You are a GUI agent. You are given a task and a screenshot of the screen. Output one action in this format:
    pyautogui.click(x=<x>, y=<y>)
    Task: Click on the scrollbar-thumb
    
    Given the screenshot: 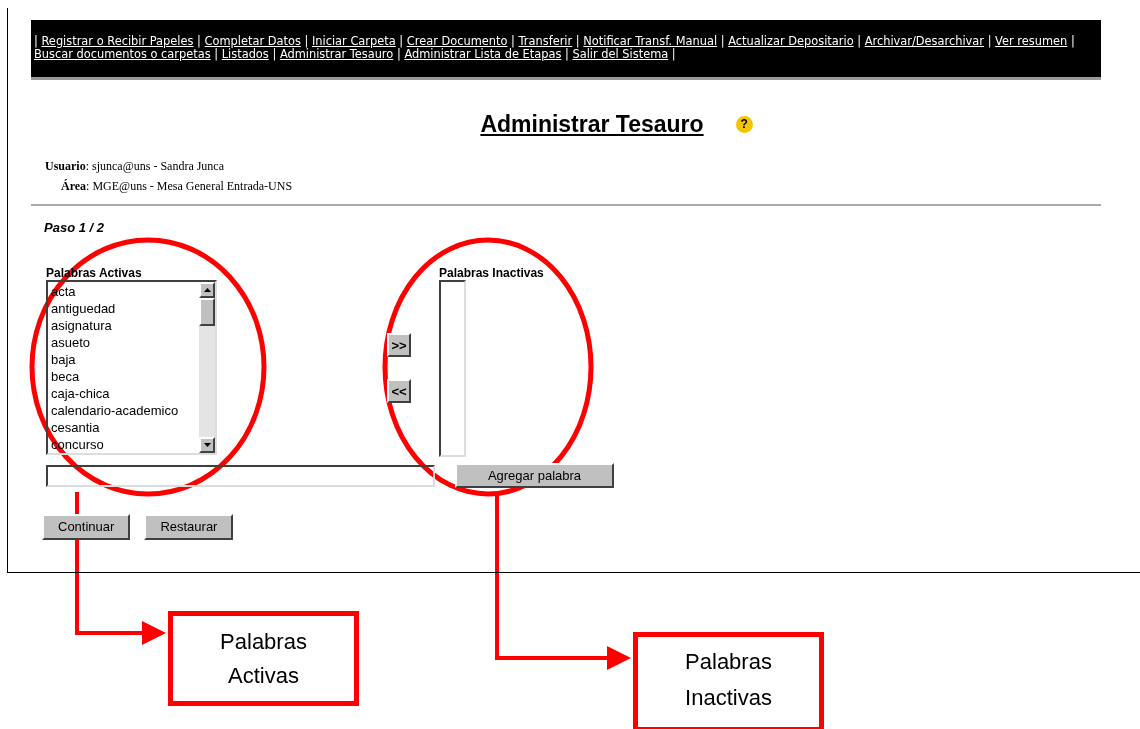 What is the action you would take?
    pyautogui.click(x=207, y=312)
    